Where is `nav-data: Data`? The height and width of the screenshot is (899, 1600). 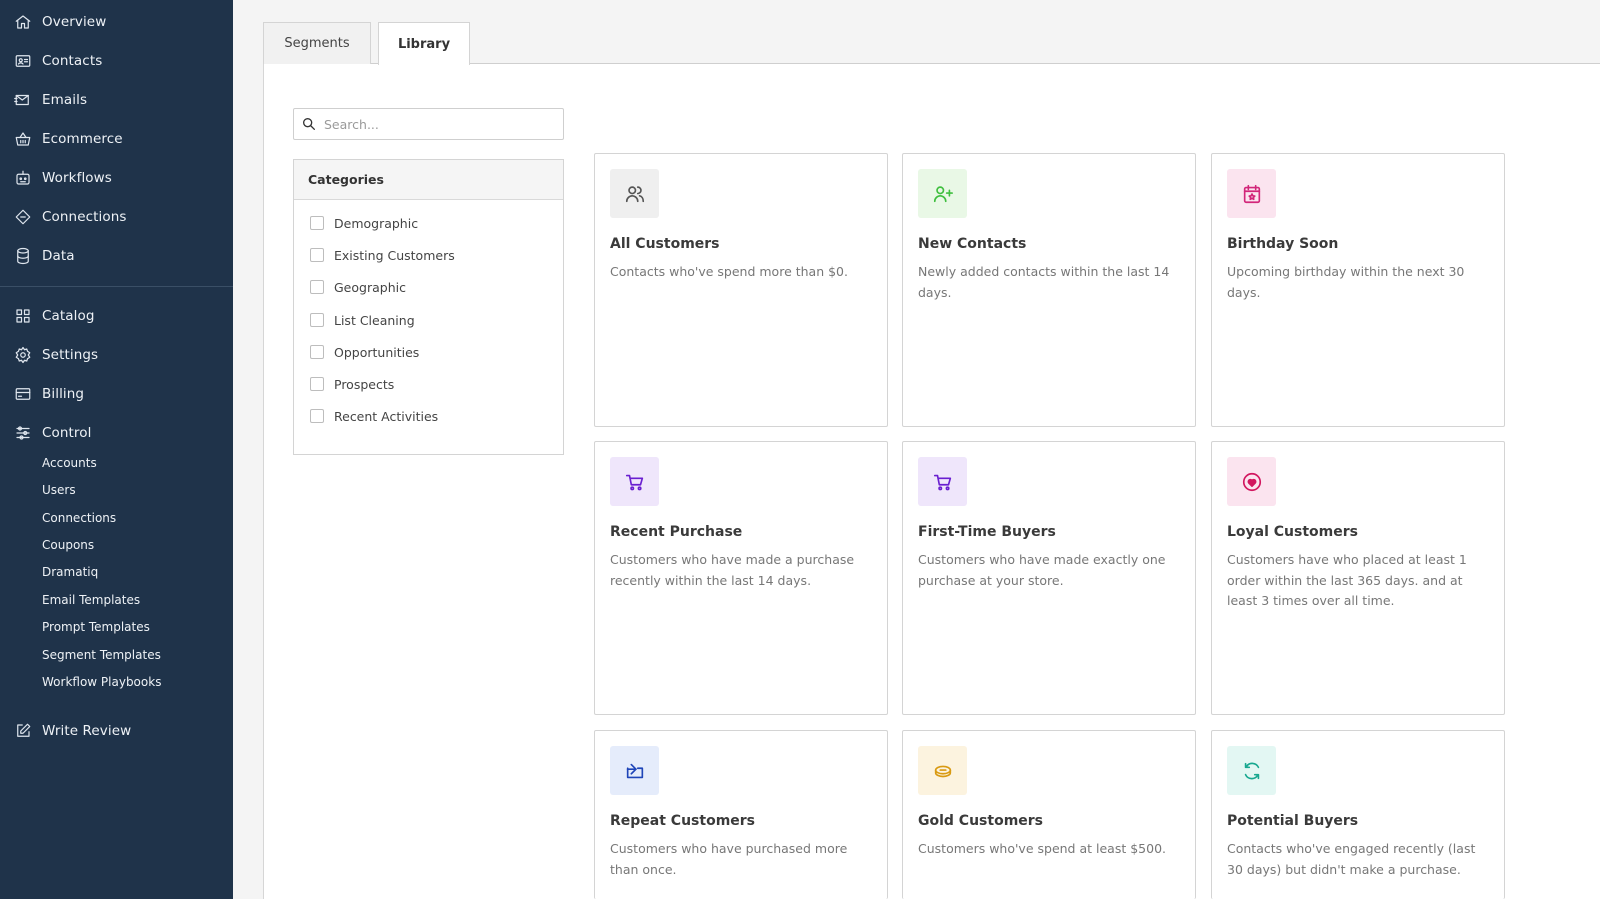 nav-data: Data is located at coordinates (44, 256).